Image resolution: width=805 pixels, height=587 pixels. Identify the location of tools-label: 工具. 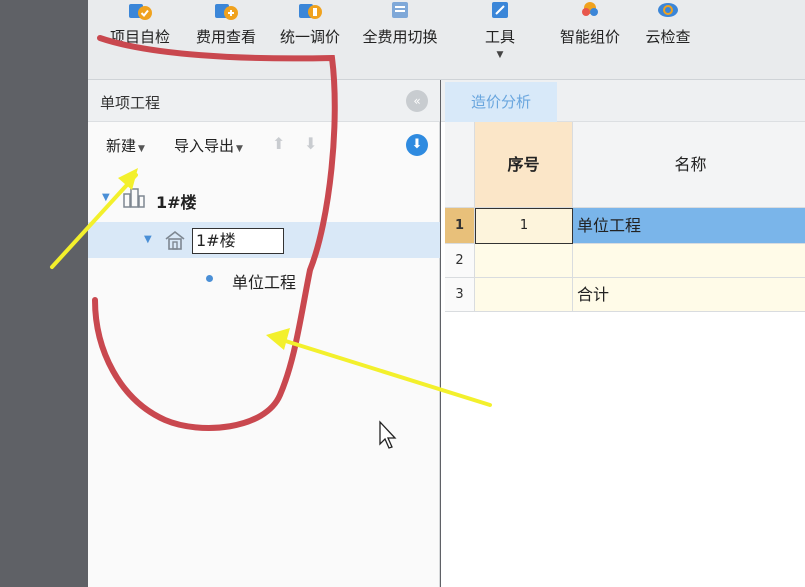
(499, 37).